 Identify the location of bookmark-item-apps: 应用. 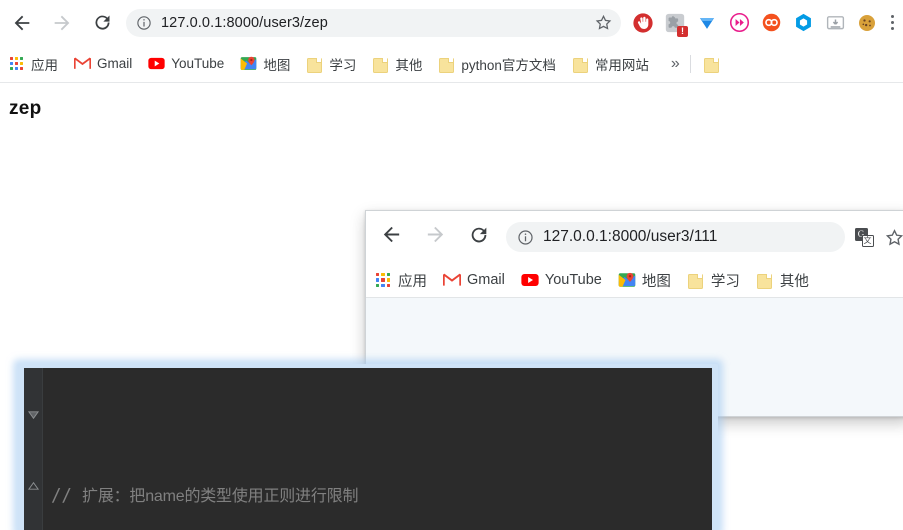
(33, 64).